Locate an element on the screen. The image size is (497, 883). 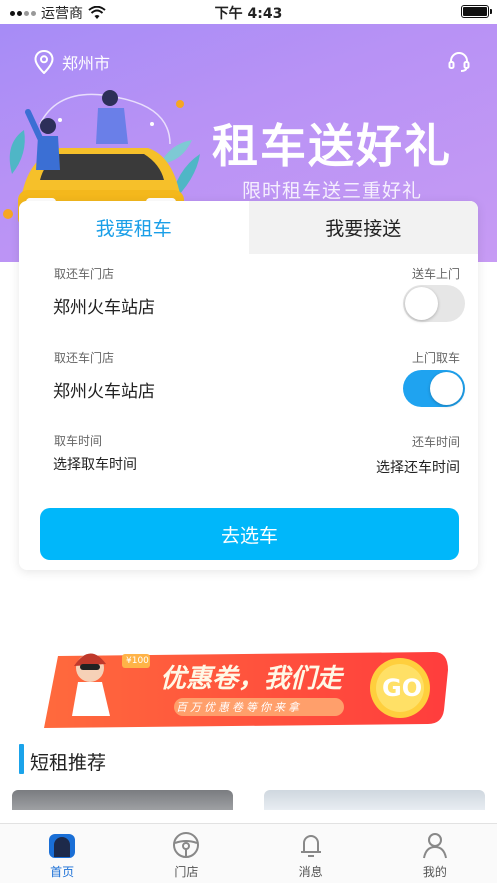
bell-icon is located at coordinates (310, 846).